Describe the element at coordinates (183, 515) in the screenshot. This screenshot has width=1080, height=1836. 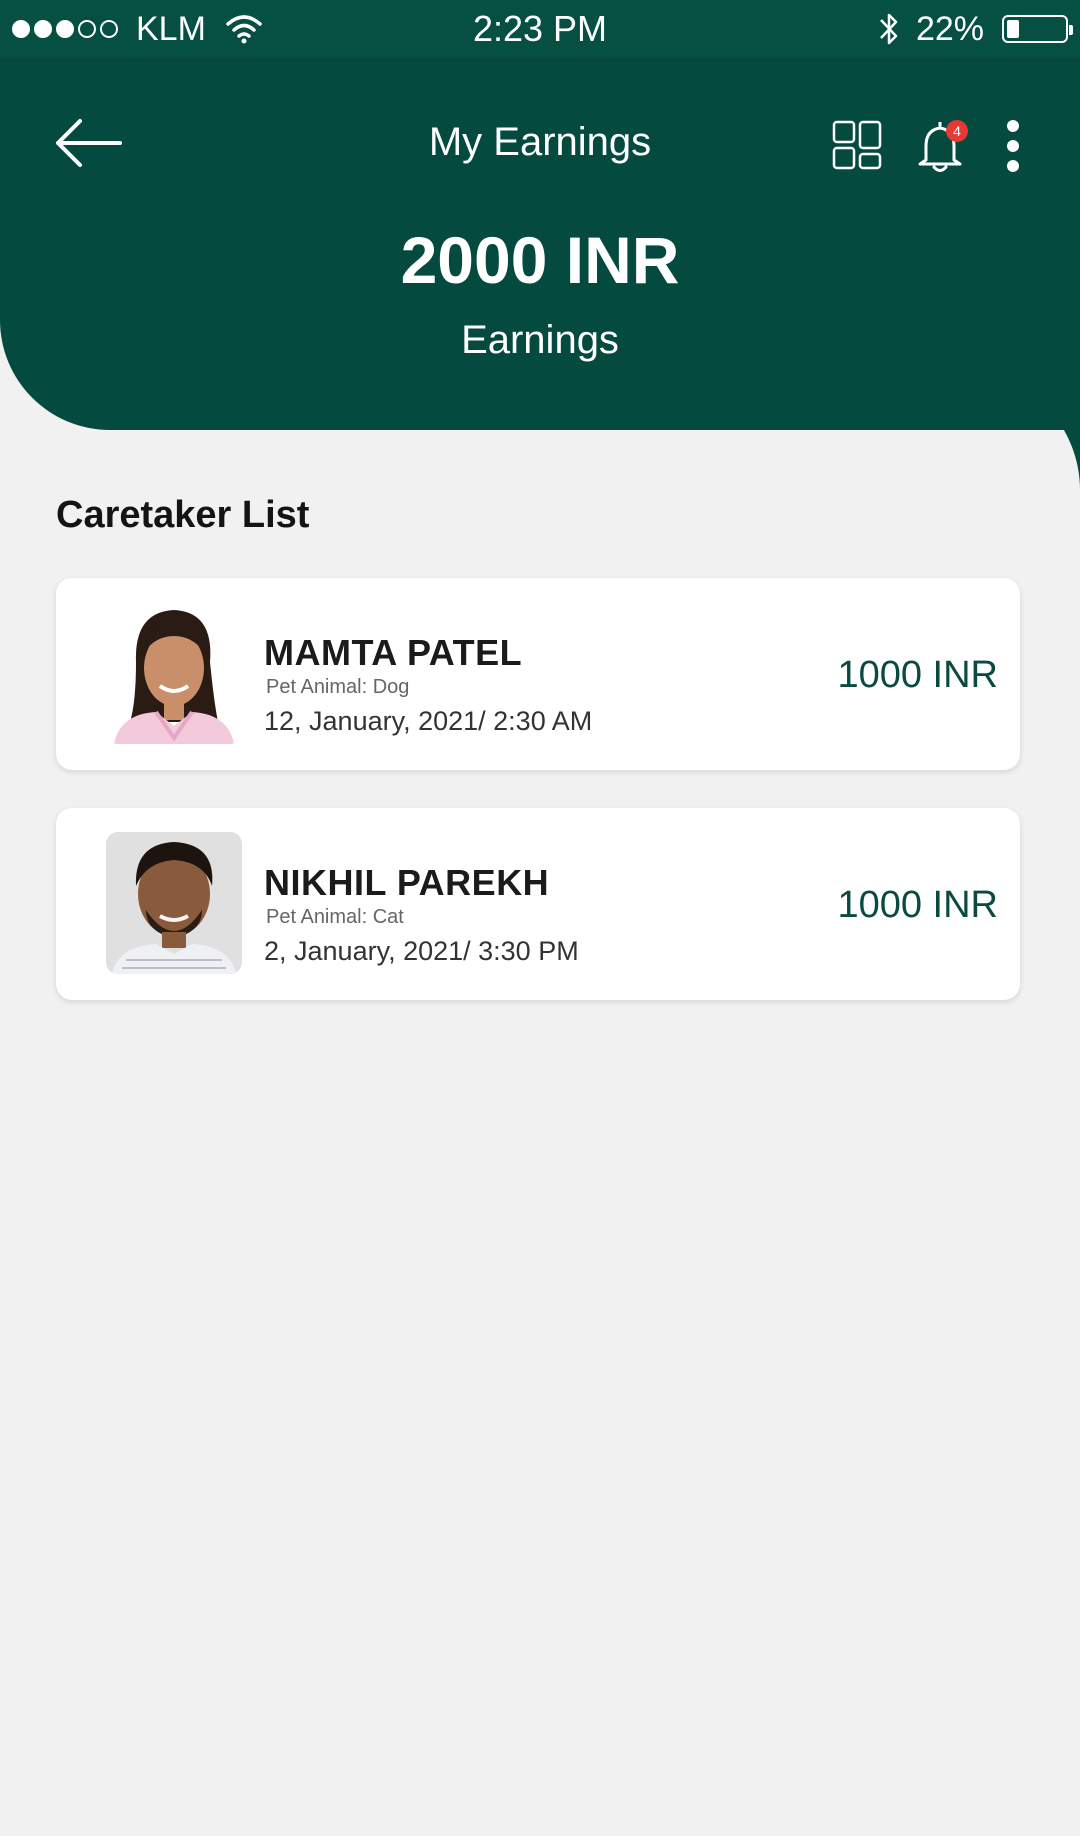
I see `caretaker-list-title: Caretaker List` at that location.